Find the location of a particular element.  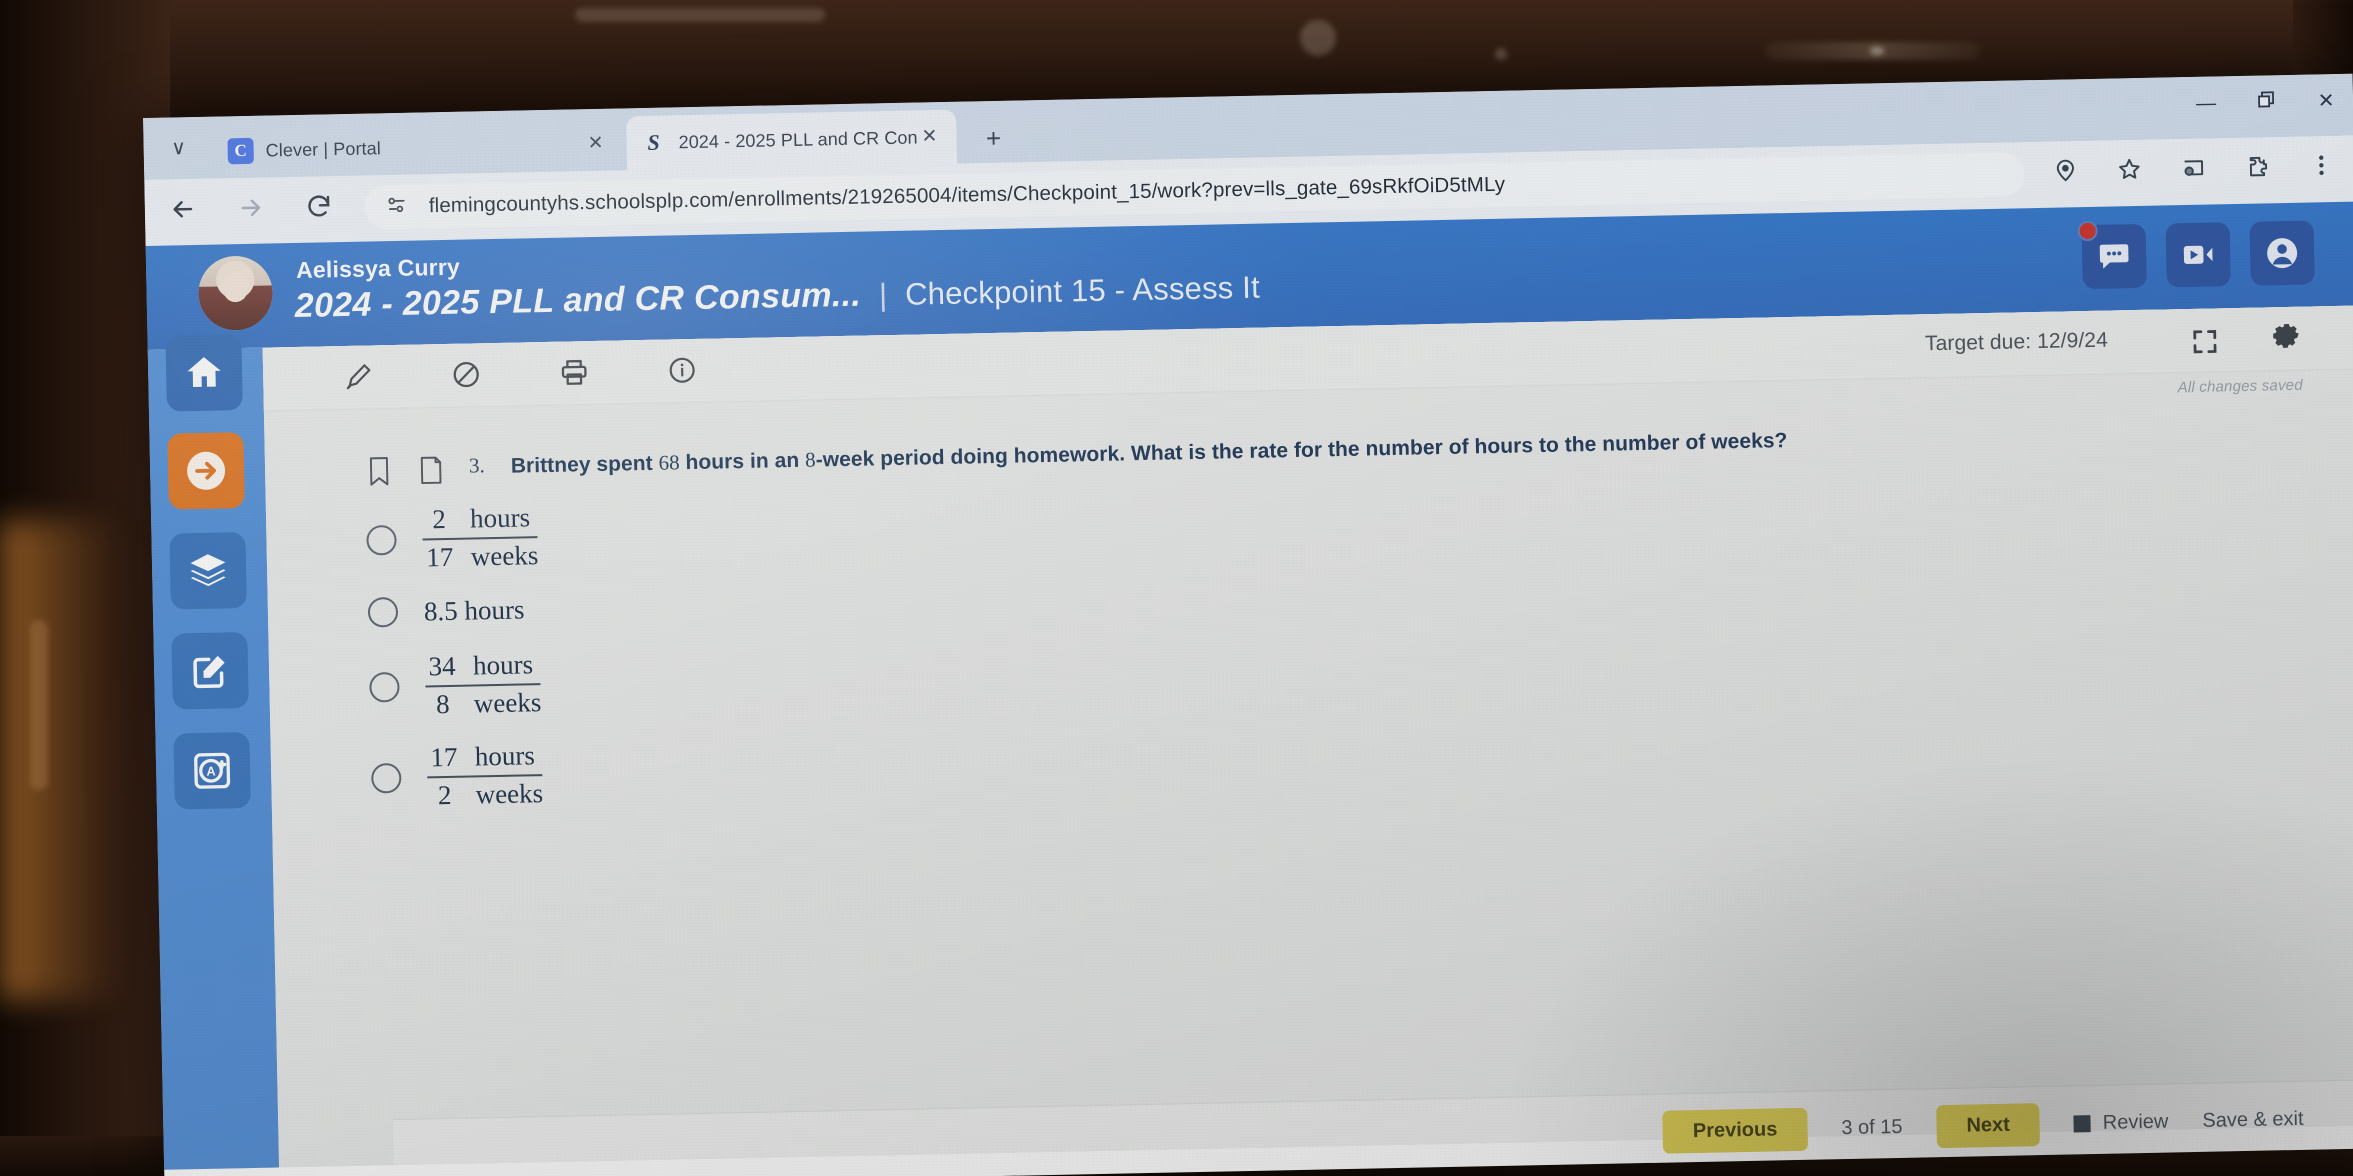

previous-button: Previous is located at coordinates (1735, 1130).